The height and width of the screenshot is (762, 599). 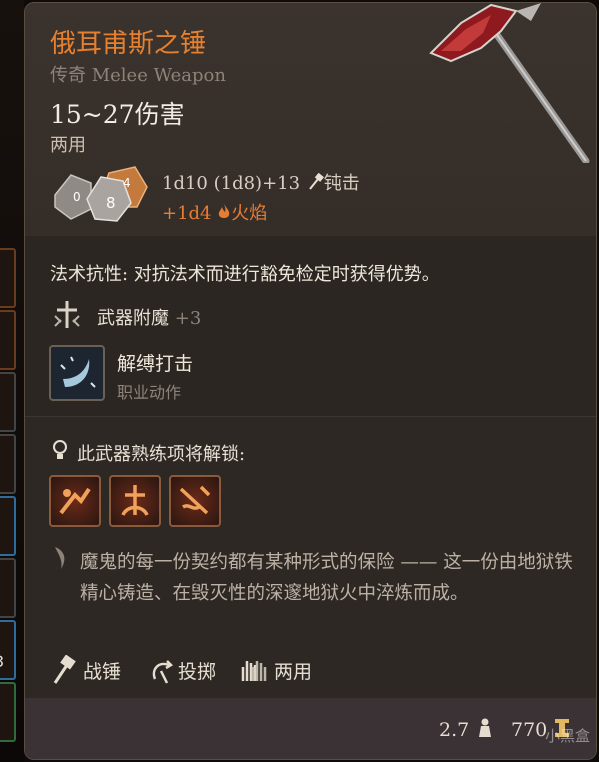 I want to click on weapon-enchantment: 武器附魔 +3, so click(x=149, y=317).